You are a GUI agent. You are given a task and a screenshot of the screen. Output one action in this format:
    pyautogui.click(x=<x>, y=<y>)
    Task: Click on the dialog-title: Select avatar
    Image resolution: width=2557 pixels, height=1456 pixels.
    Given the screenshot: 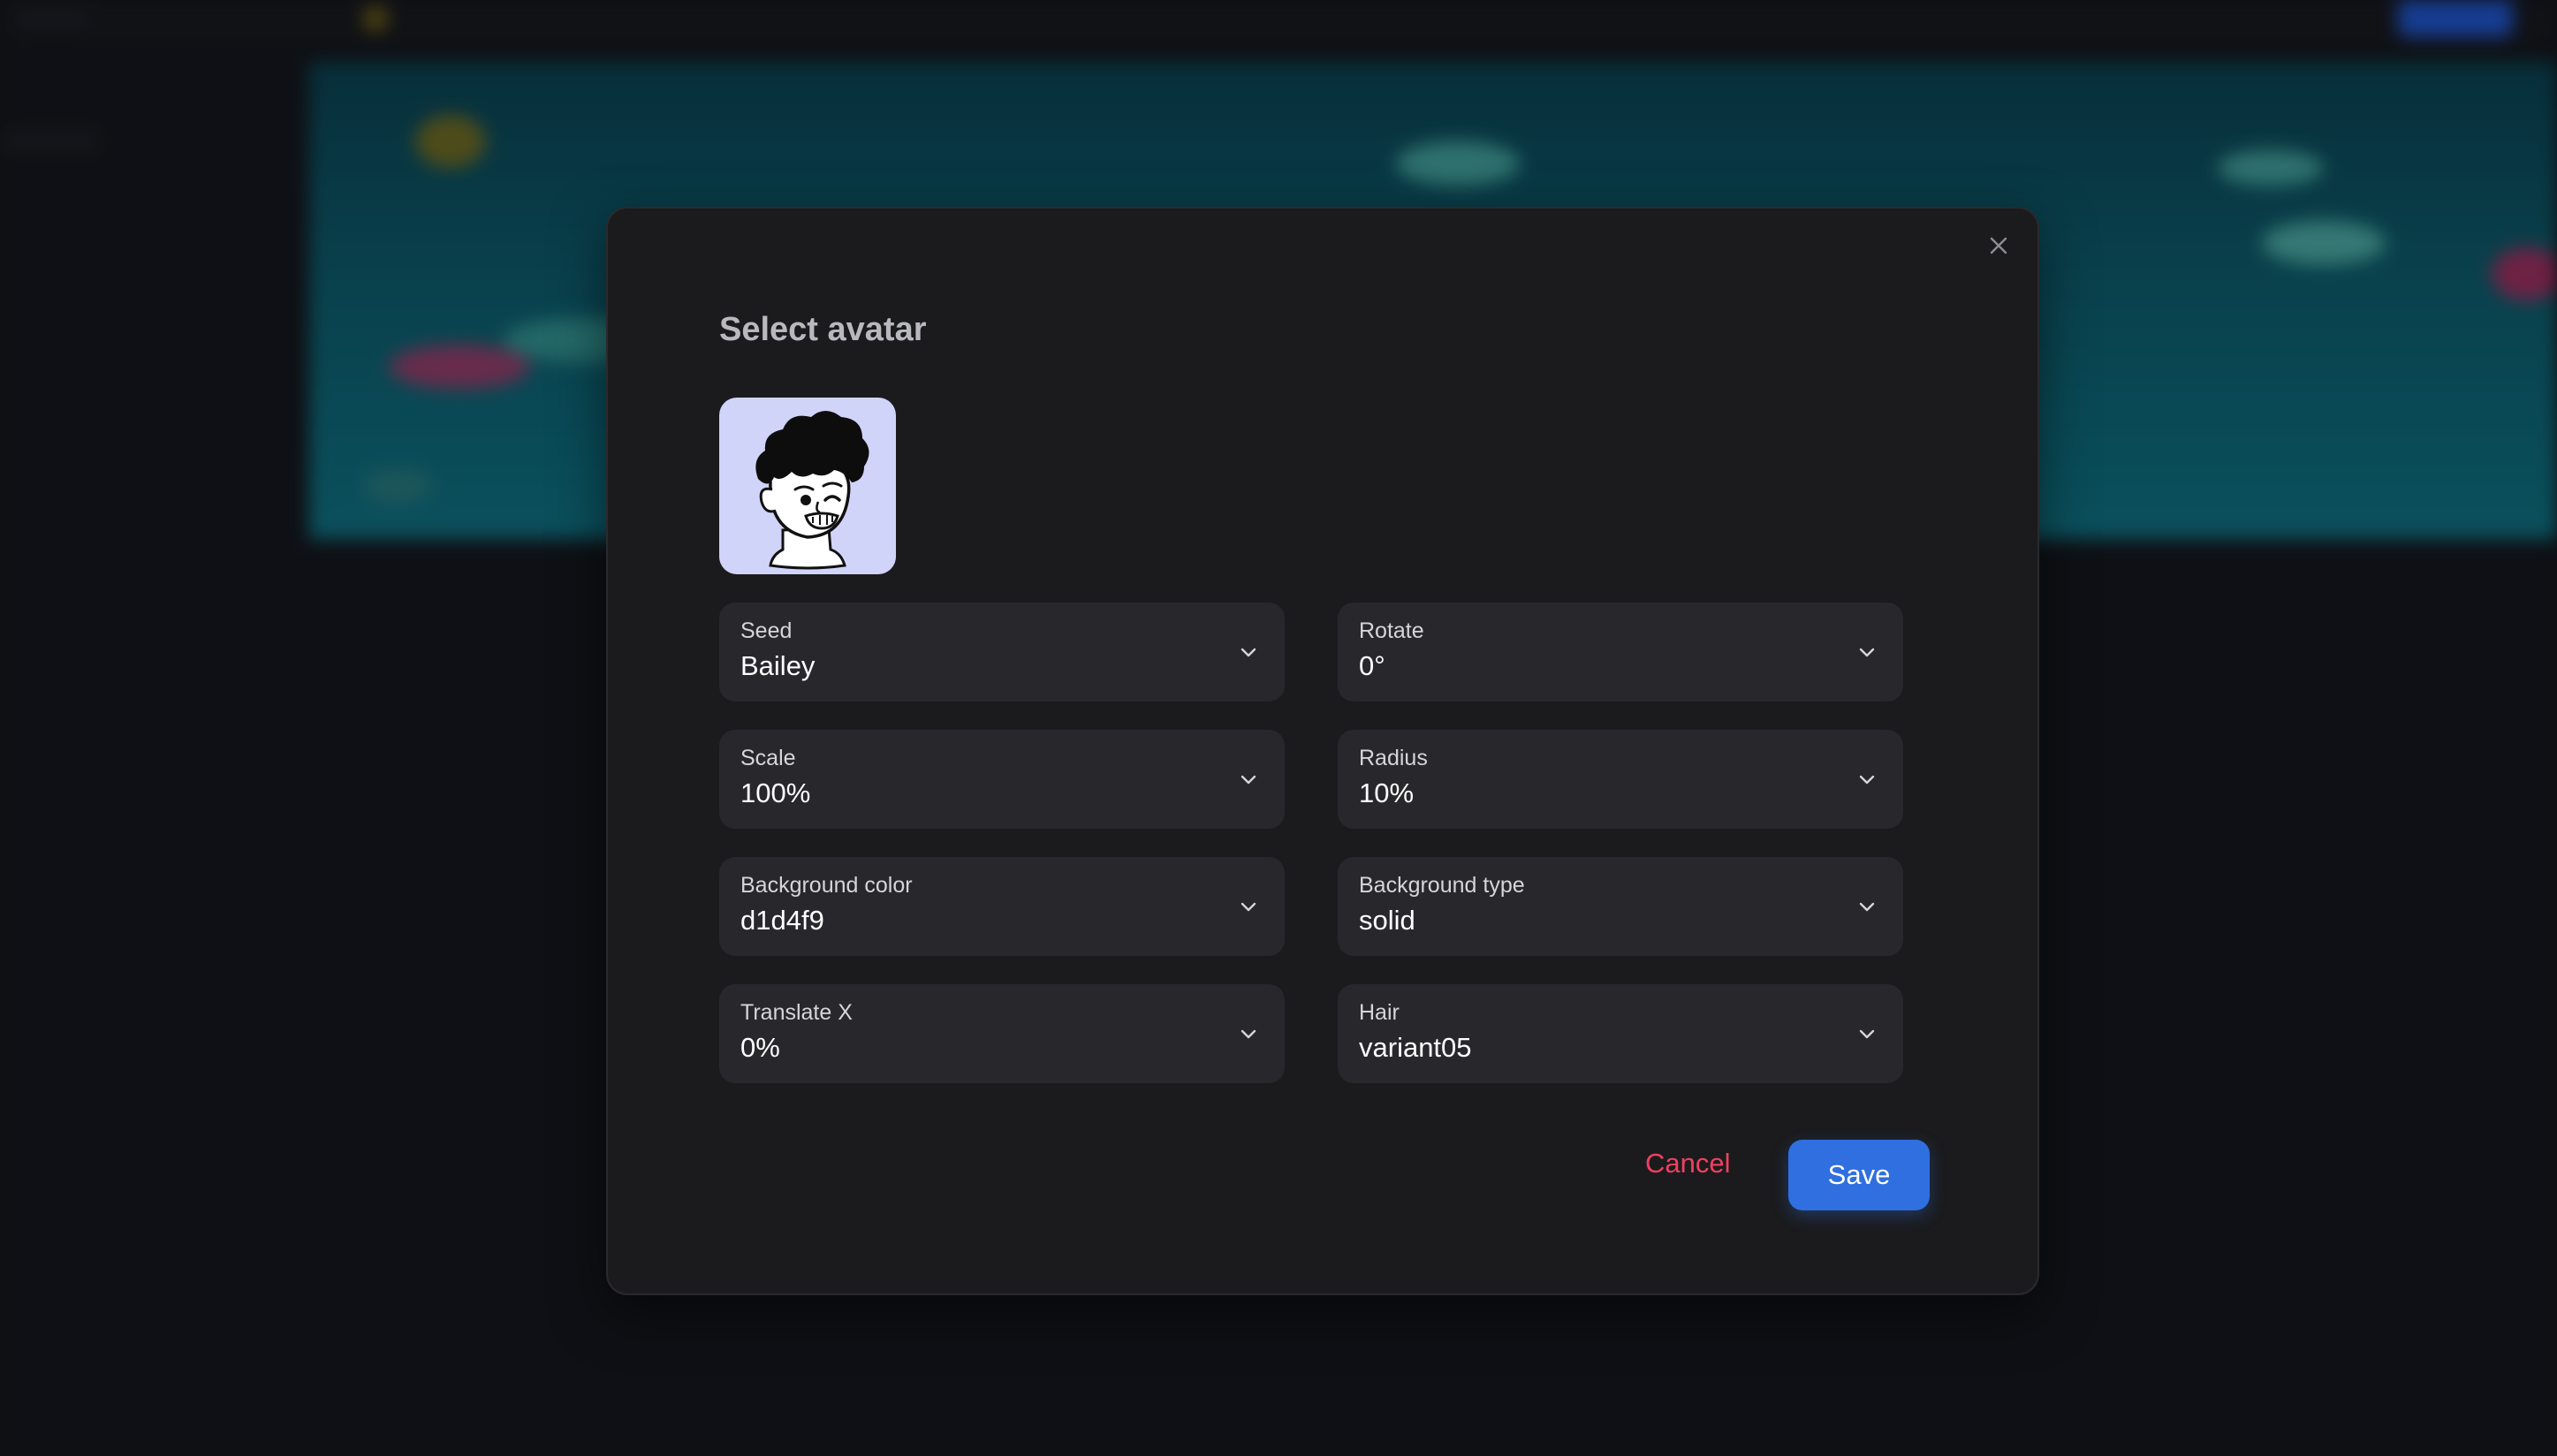 What is the action you would take?
    pyautogui.click(x=823, y=329)
    